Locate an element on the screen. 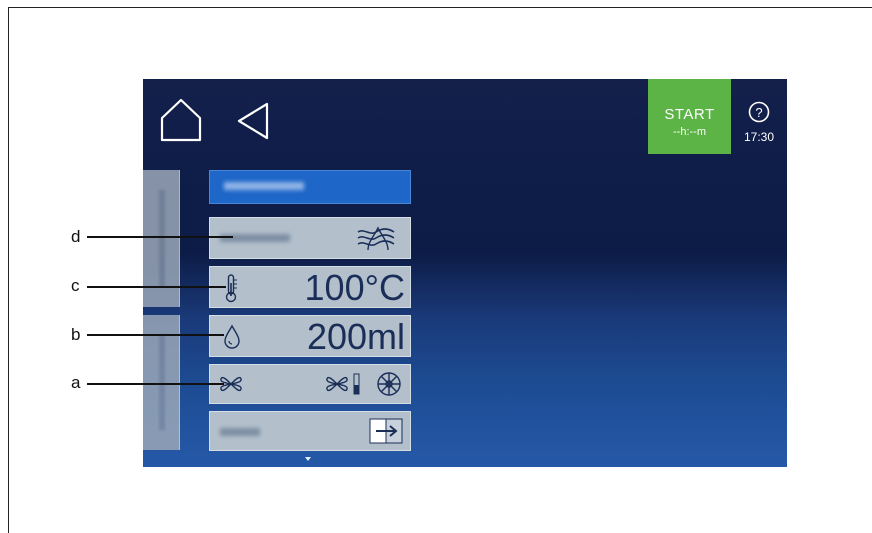  help-symbol: ? is located at coordinates (758, 112).